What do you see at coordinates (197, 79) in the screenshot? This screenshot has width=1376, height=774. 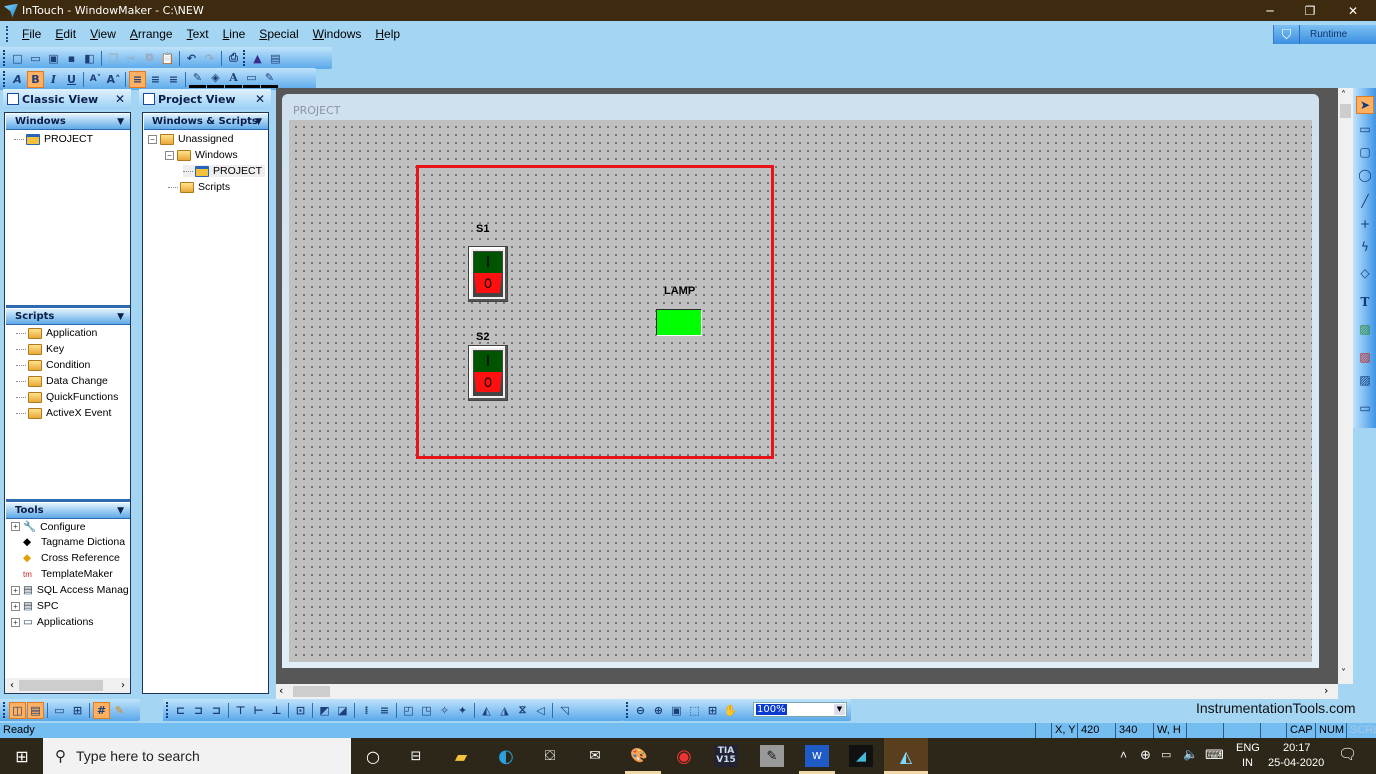 I see `line-color-icon: ✎` at bounding box center [197, 79].